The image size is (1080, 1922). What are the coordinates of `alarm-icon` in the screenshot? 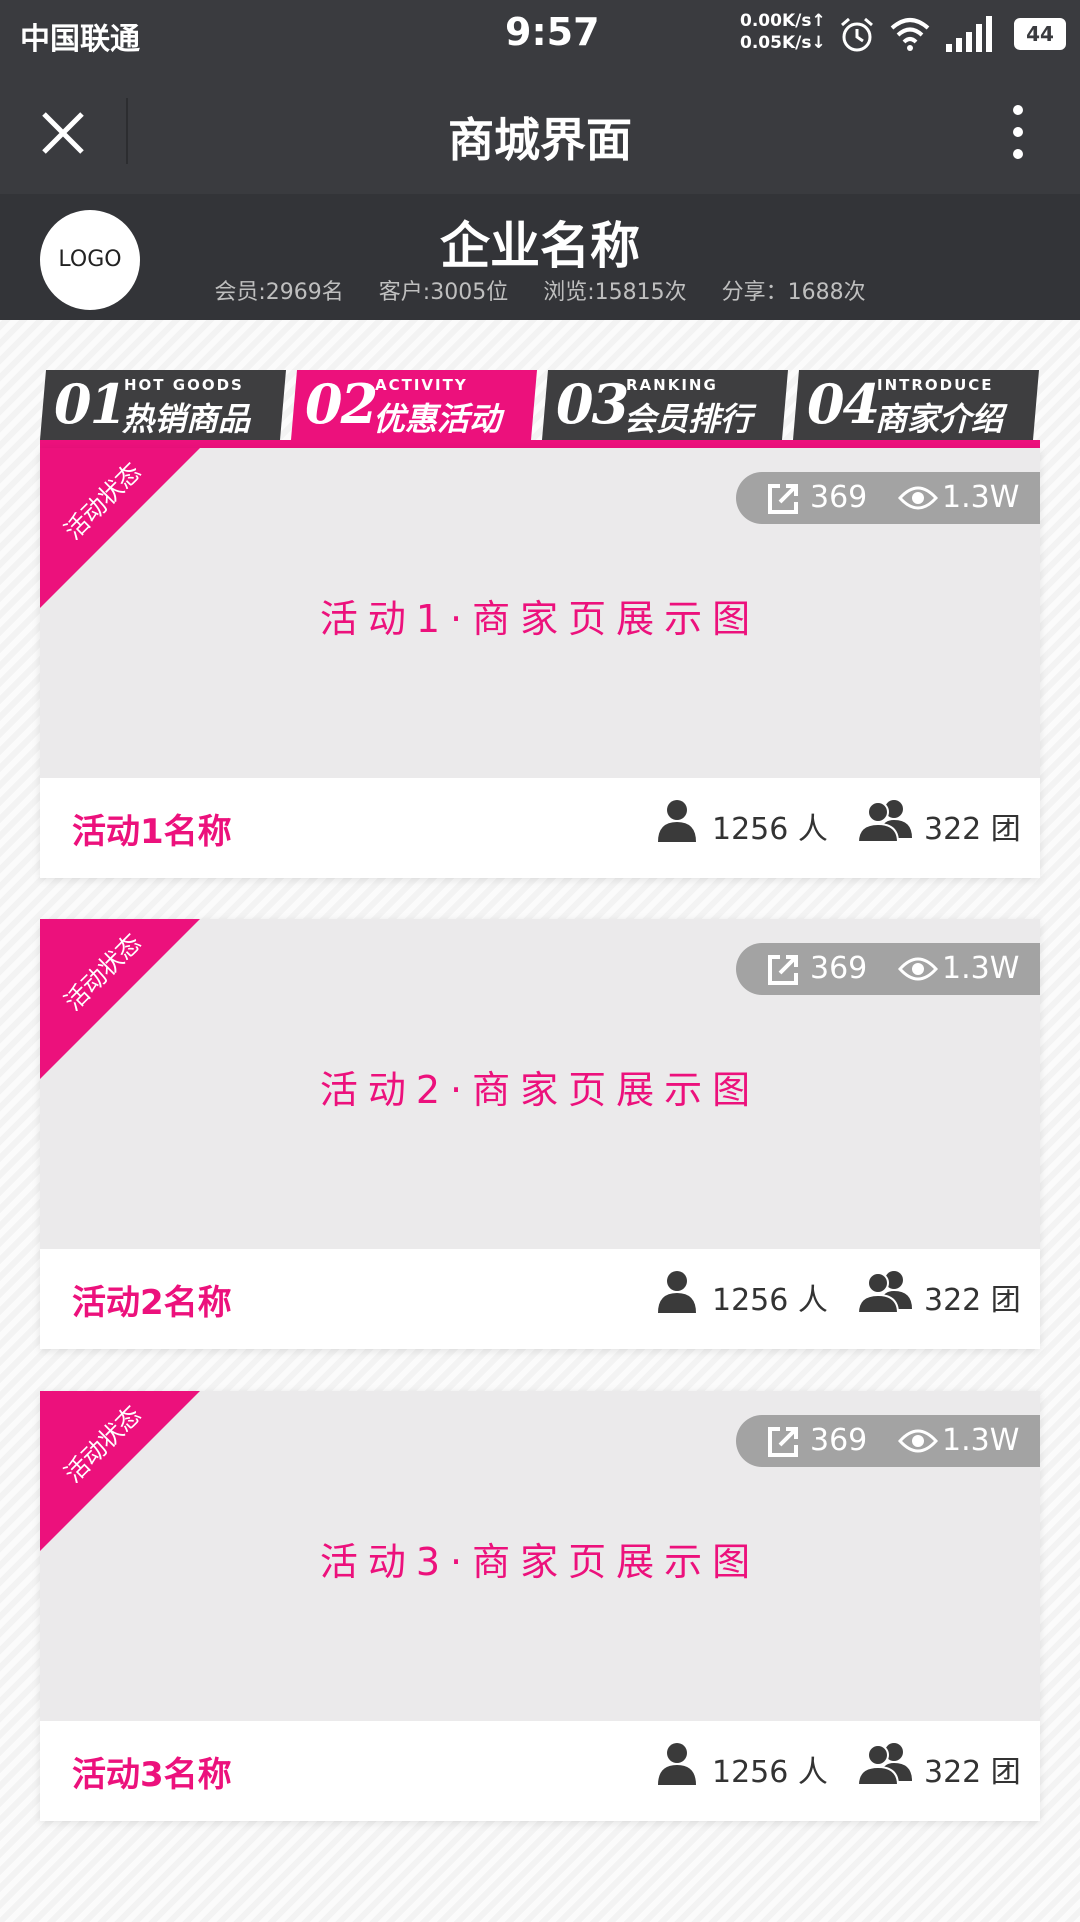 It's located at (857, 34).